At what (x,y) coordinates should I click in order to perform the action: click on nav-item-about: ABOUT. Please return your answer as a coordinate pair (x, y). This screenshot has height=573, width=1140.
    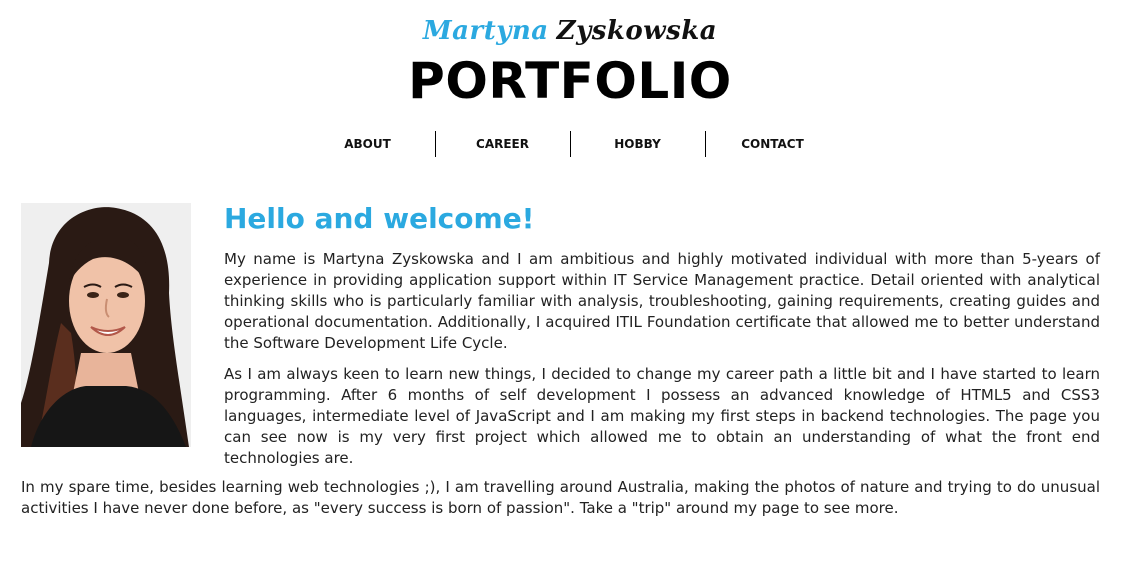
    Looking at the image, I should click on (368, 144).